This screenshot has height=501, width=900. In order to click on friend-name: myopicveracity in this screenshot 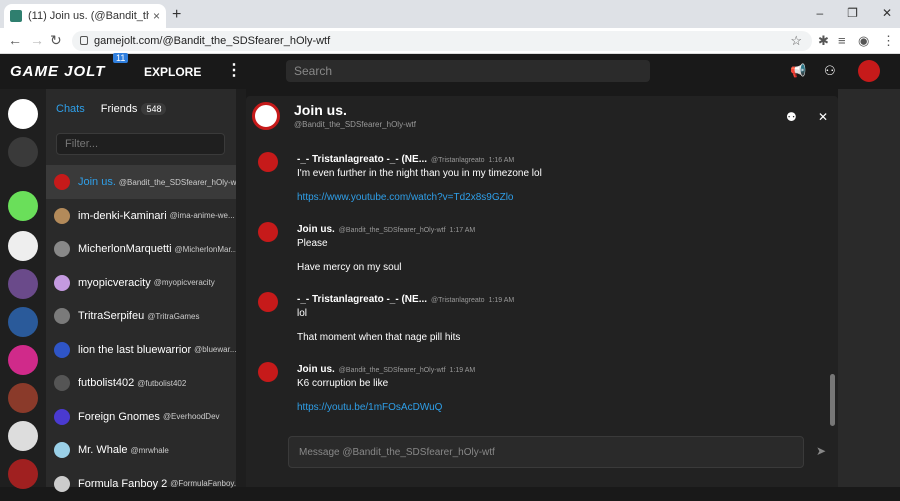, I will do `click(114, 282)`.